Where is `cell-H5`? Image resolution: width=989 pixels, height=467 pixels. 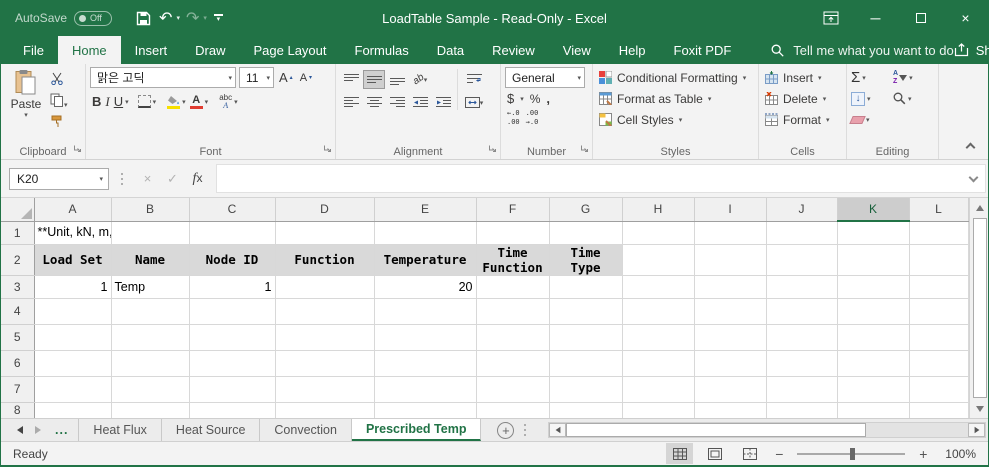
cell-H5 is located at coordinates (658, 337).